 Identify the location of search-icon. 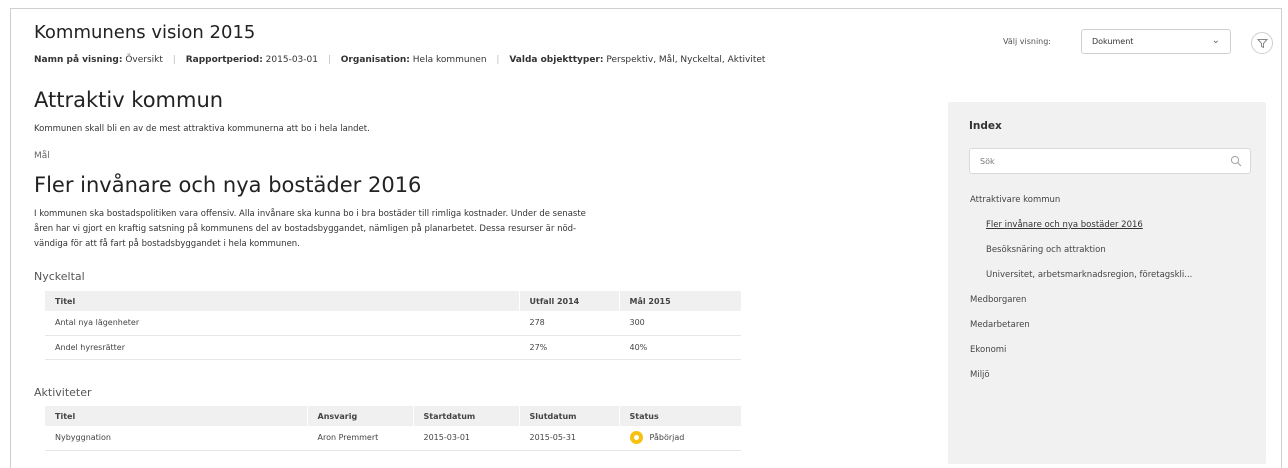
(1236, 161).